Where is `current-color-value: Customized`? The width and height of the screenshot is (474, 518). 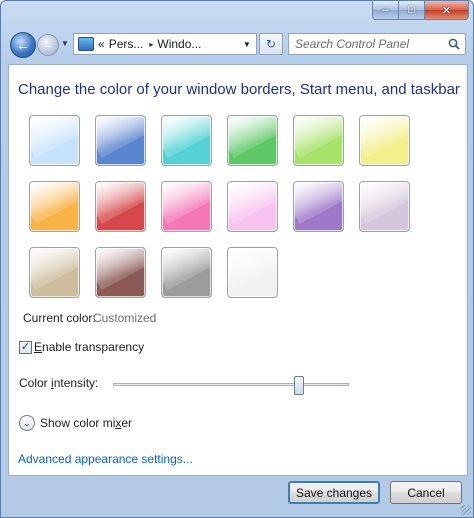 current-color-value: Customized is located at coordinates (125, 318).